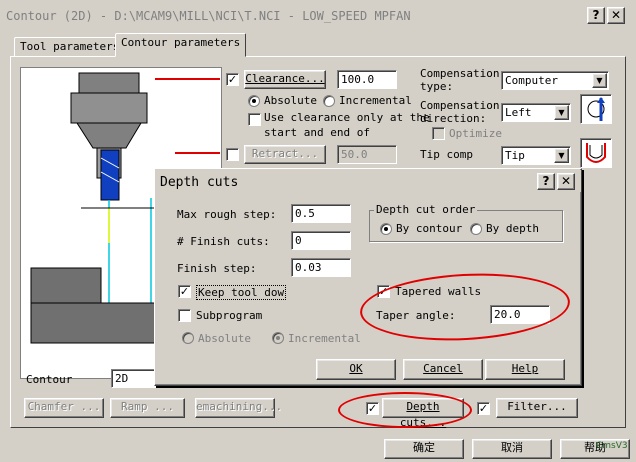 This screenshot has height=462, width=636. Describe the element at coordinates (317, 132) in the screenshot. I see `use-clearance-label-2: start and end of` at that location.